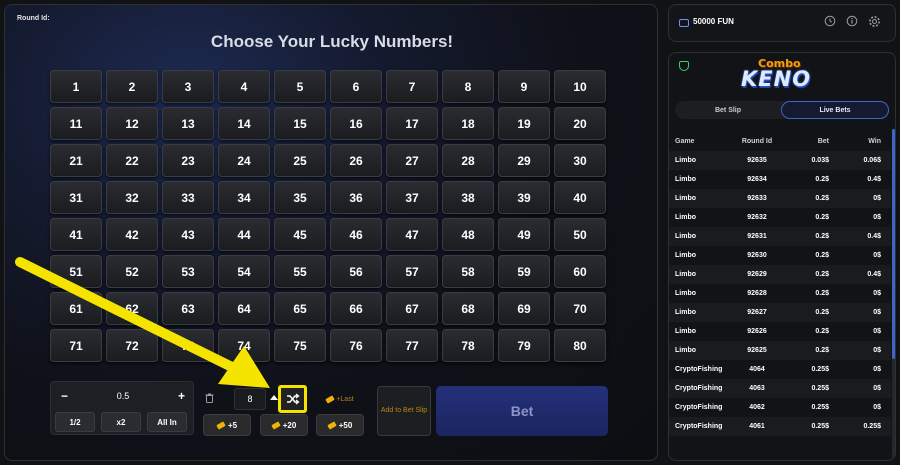 The image size is (900, 465). I want to click on number-cell: 74, so click(244, 345).